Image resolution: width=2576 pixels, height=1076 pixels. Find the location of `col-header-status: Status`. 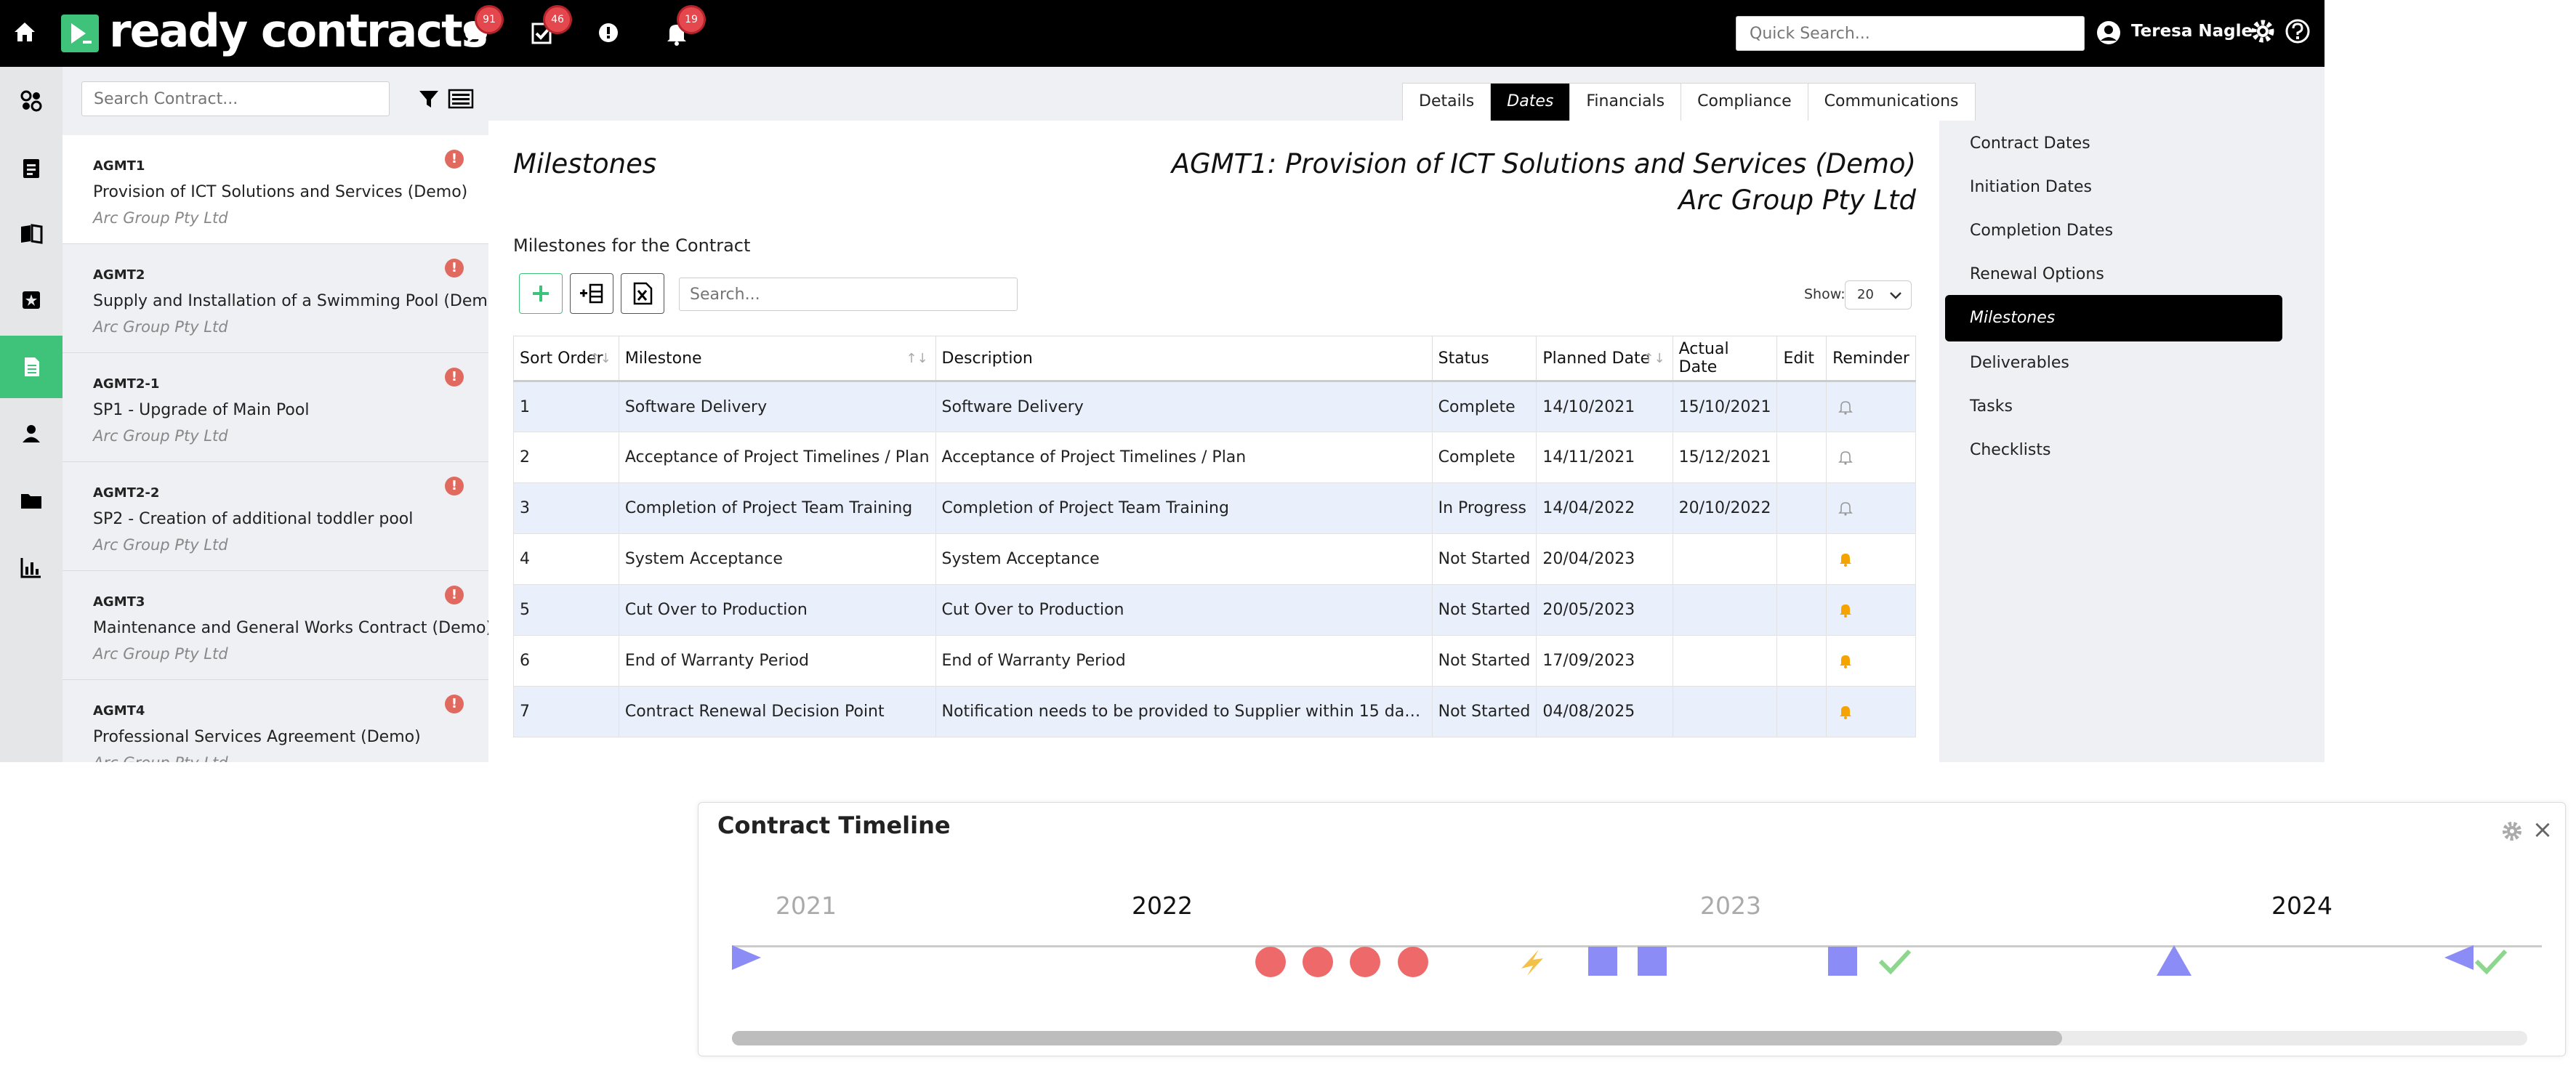

col-header-status: Status is located at coordinates (1484, 359).